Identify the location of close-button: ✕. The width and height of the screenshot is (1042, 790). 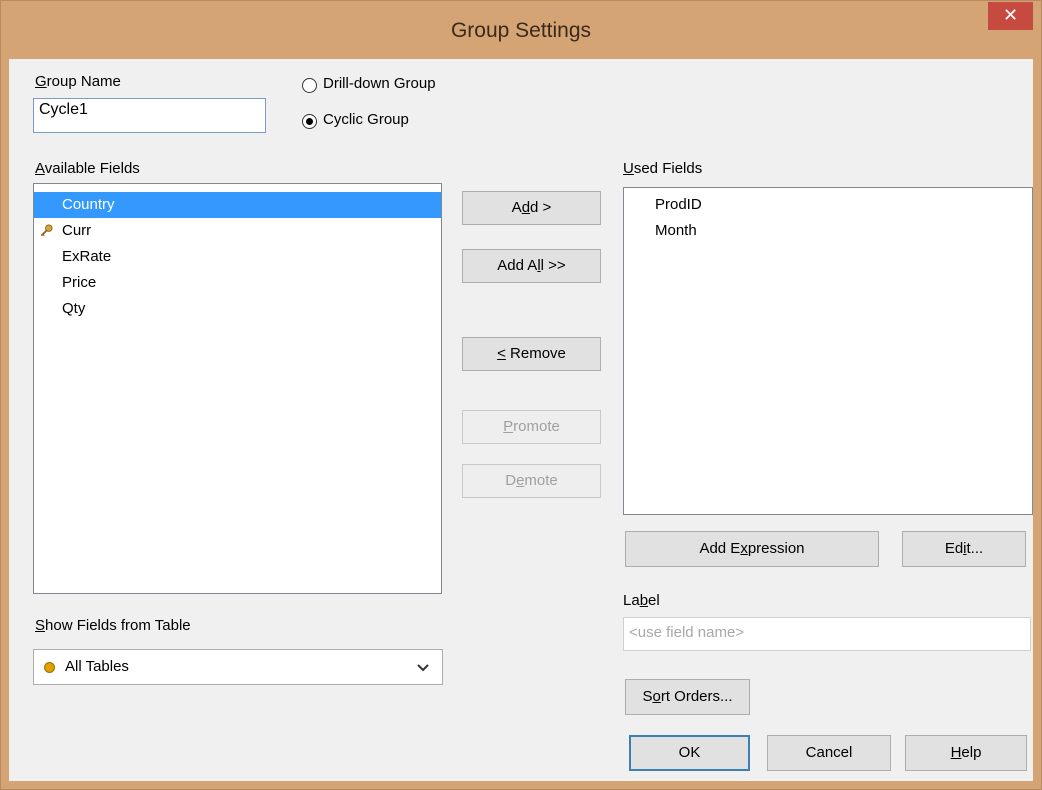
(1010, 16).